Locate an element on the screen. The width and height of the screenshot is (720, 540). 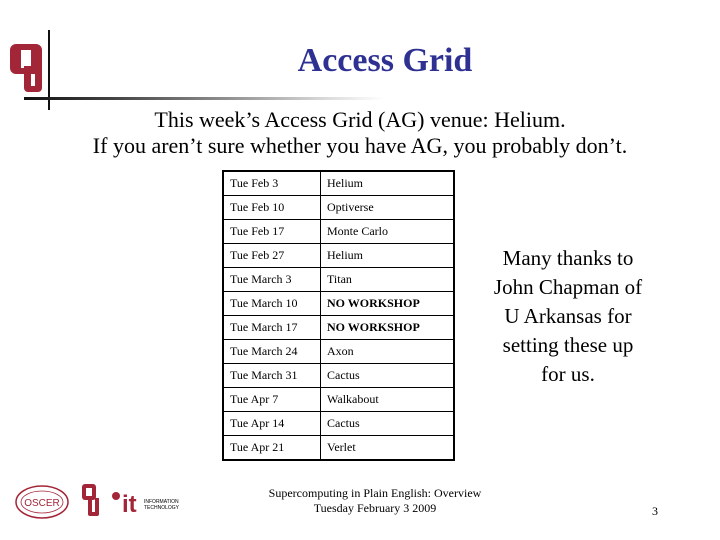
svg-text: it is located at coordinates (129, 504).